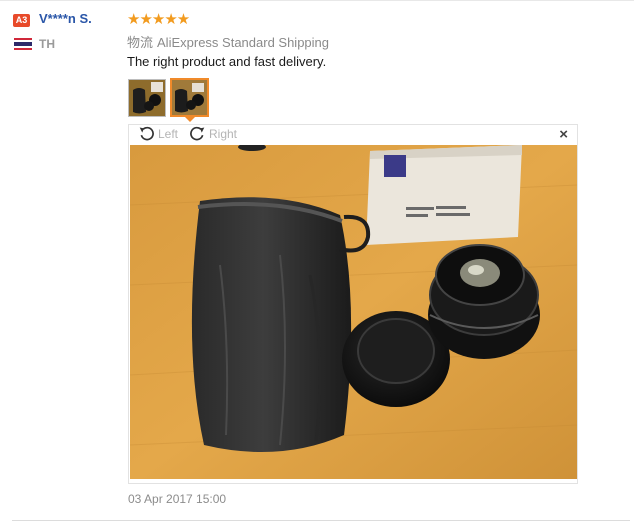 The image size is (634, 524). What do you see at coordinates (227, 61) in the screenshot?
I see `review-text: The right product and fast delivery.` at bounding box center [227, 61].